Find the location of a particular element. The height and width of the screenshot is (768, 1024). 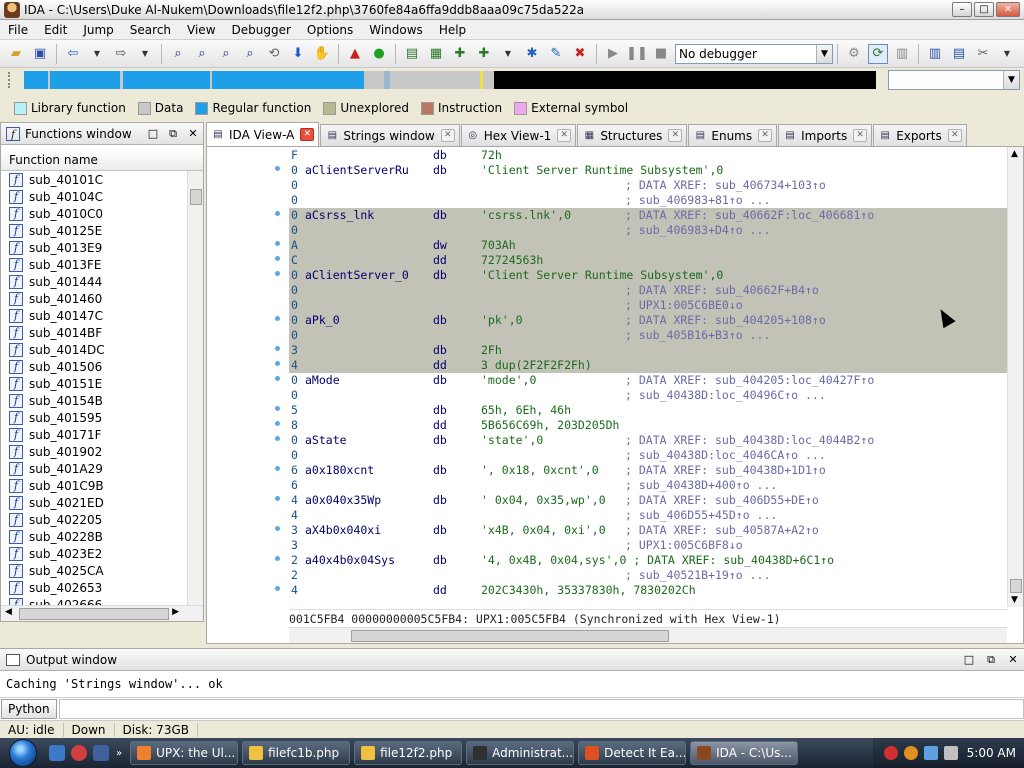

tray-security-icon is located at coordinates (890, 753).